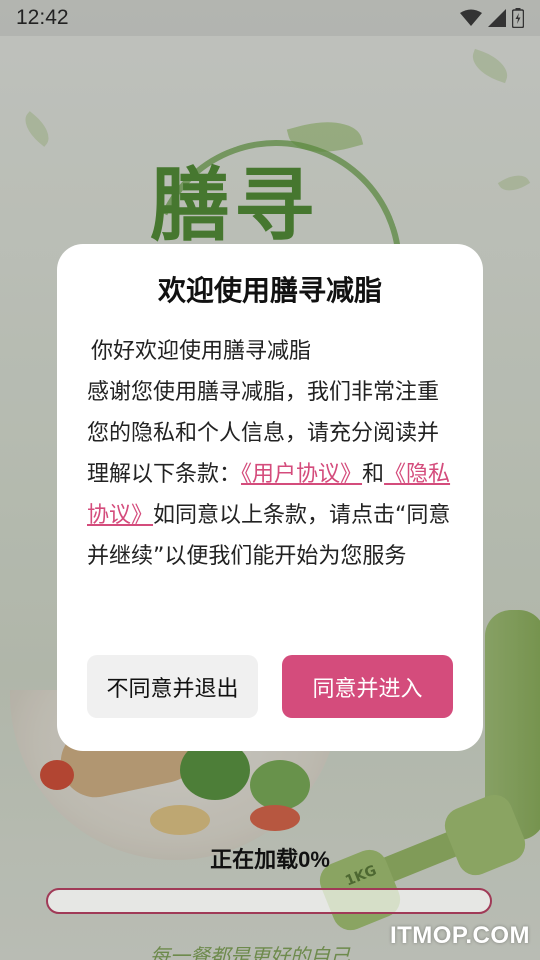 This screenshot has width=540, height=960. What do you see at coordinates (270, 18) in the screenshot?
I see `status-bar: 12:42` at bounding box center [270, 18].